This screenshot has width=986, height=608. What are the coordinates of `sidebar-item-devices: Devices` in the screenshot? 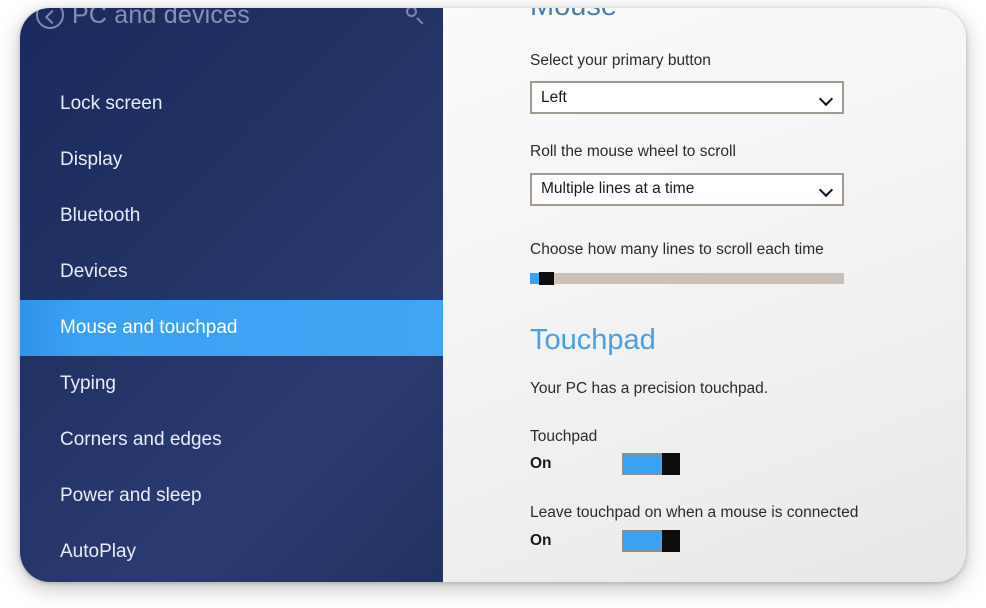 It's located at (231, 272).